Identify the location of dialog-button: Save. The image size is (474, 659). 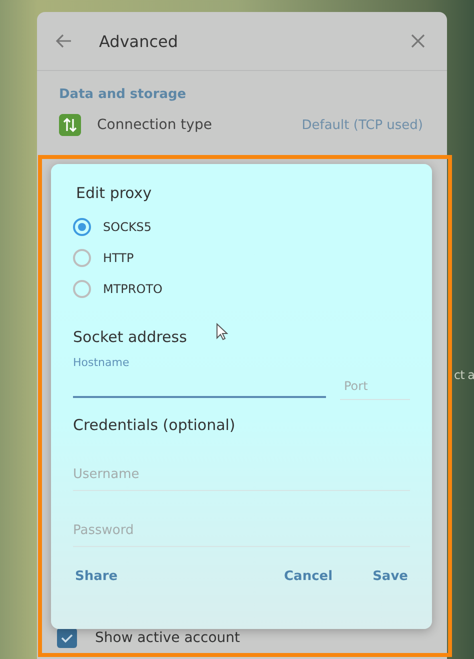
(390, 576).